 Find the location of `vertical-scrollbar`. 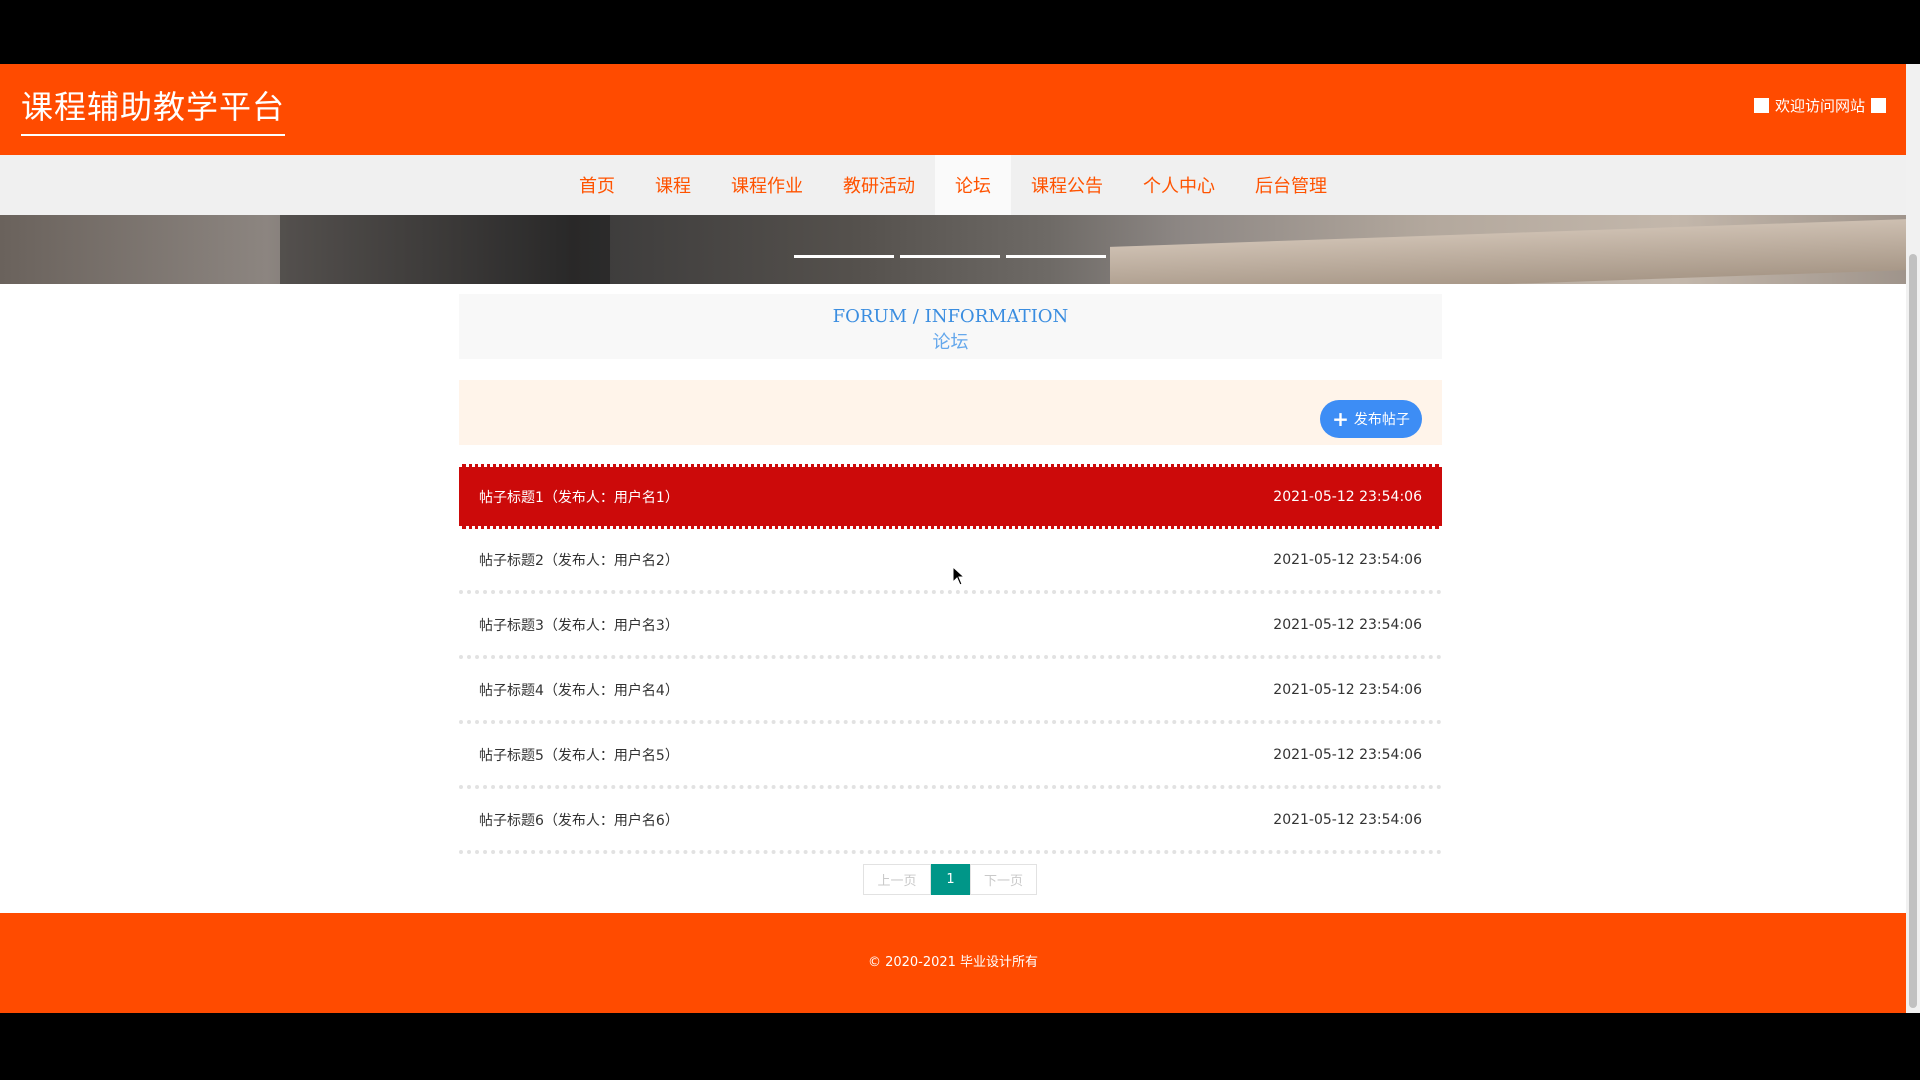

vertical-scrollbar is located at coordinates (1913, 538).